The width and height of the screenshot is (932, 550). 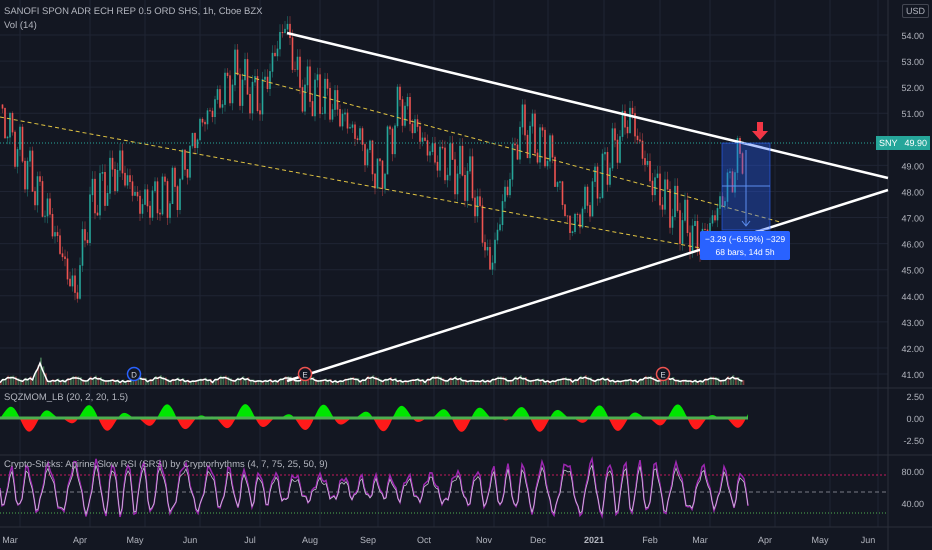 I want to click on chart-title: SANOFI SPON ADR ECH REP 0.5 ORD SHS, 1h, Cboe BZX, so click(x=133, y=11).